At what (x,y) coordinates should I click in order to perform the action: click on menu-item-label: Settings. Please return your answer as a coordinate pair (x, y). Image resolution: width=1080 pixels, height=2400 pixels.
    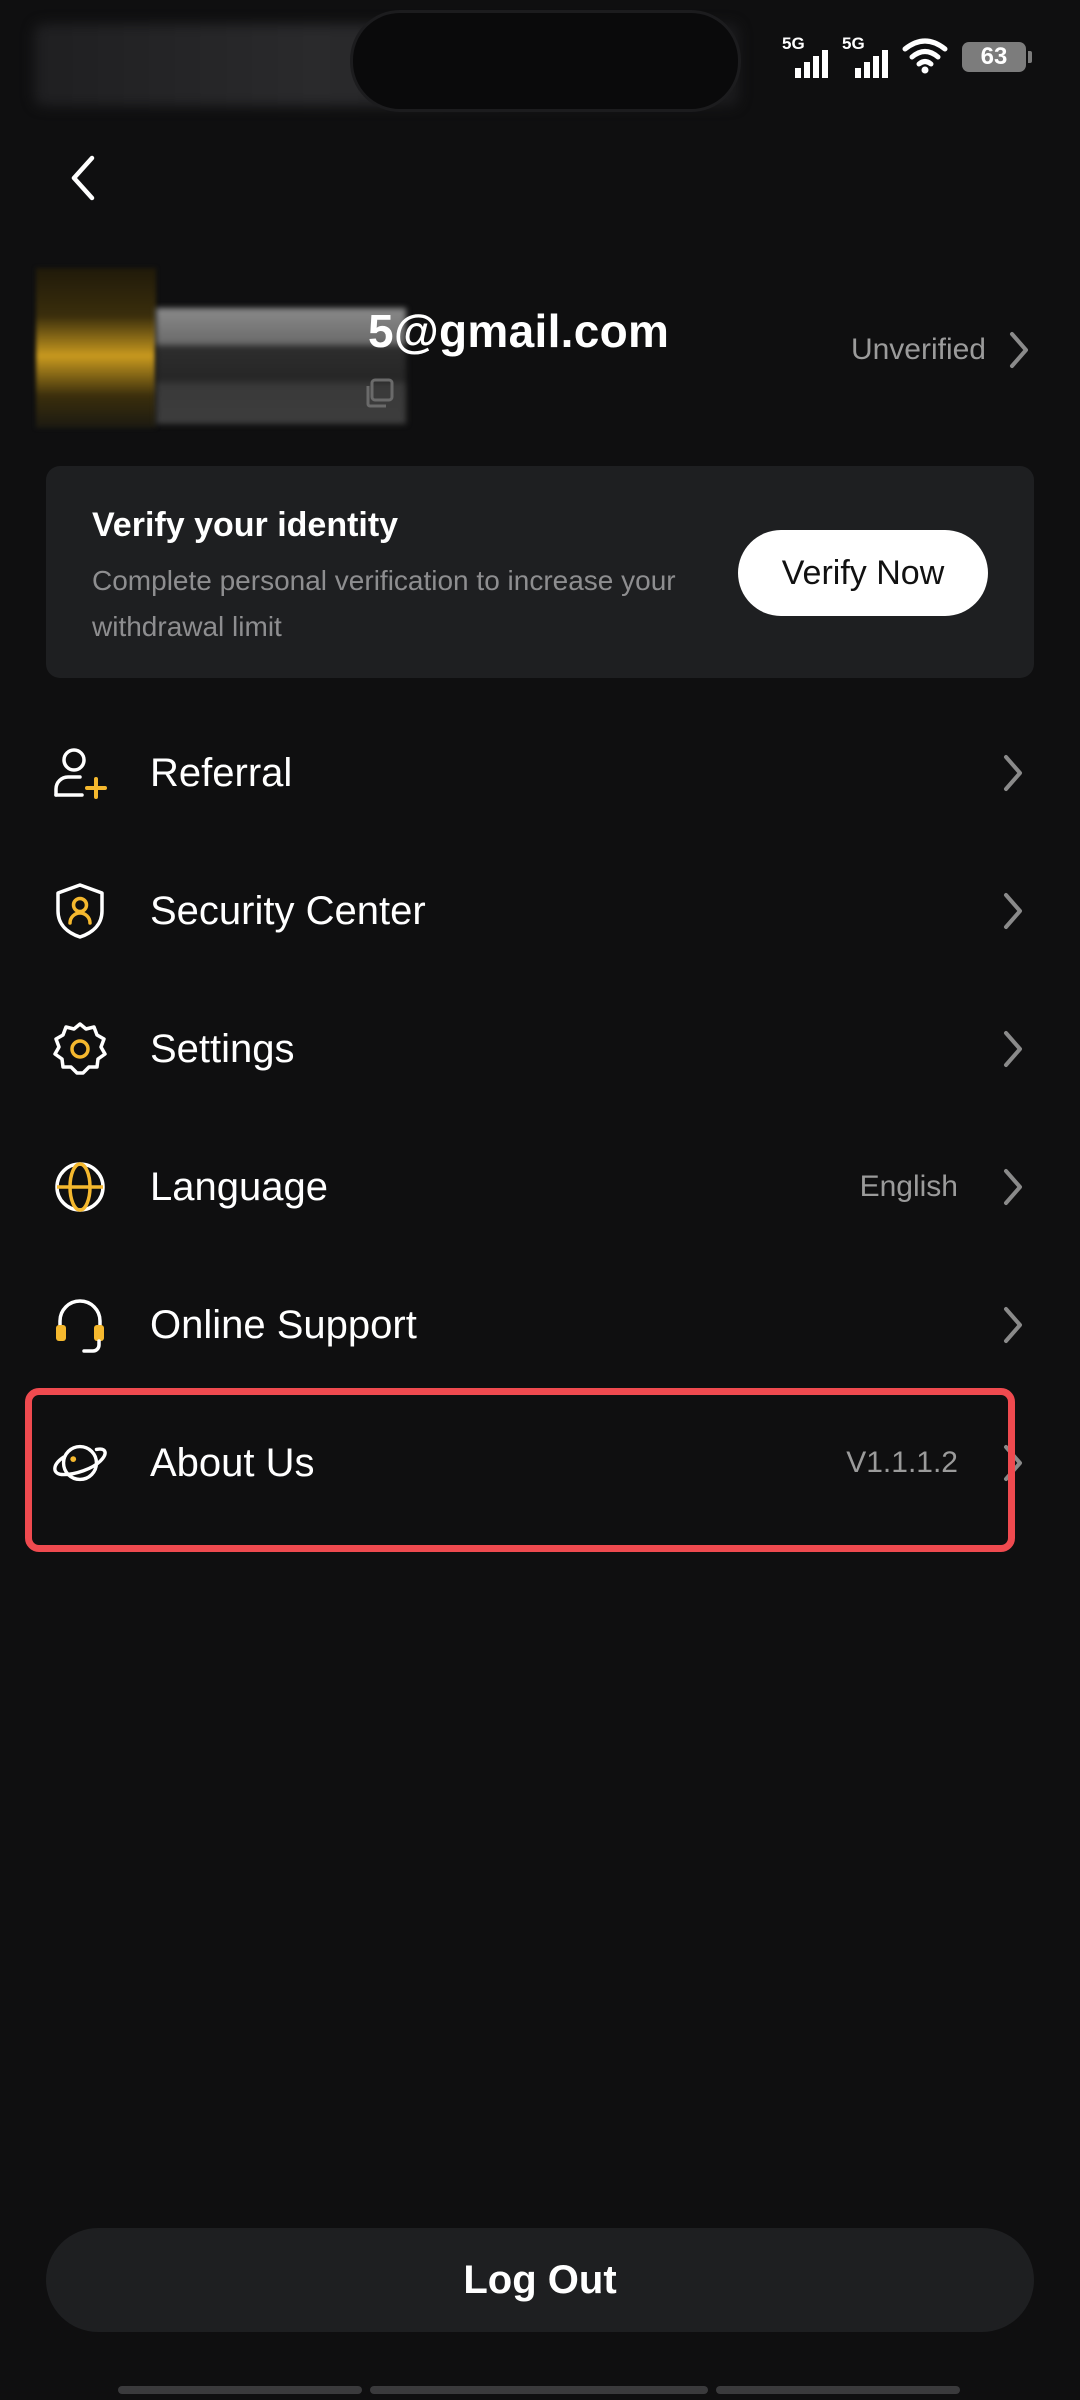
    Looking at the image, I should click on (222, 1048).